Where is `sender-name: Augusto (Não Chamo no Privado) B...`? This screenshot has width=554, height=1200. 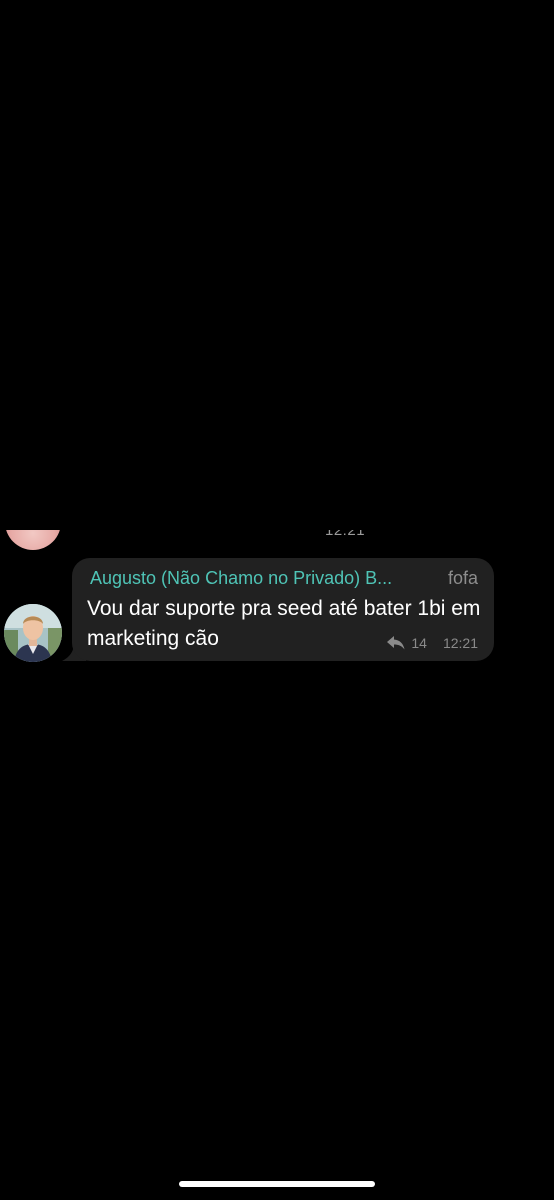
sender-name: Augusto (Não Chamo no Privado) B... is located at coordinates (241, 578).